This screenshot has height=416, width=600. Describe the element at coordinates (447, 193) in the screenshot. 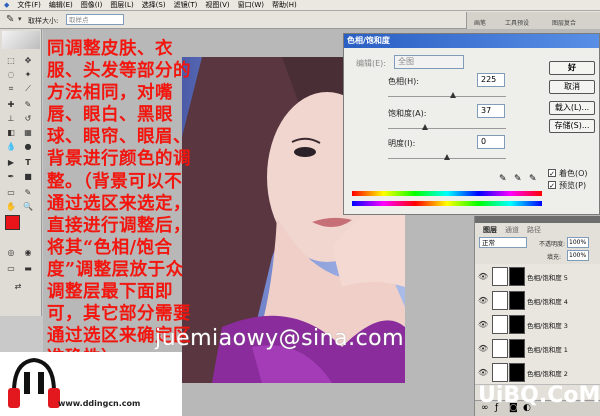

I see `color-spectrum-bar-top` at that location.